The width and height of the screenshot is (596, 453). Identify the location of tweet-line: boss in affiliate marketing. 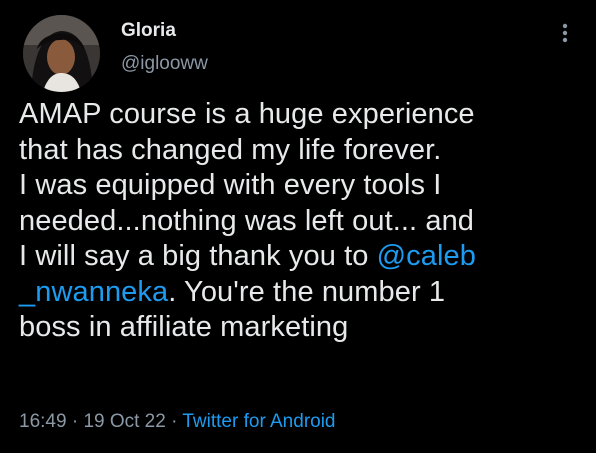
(301, 328).